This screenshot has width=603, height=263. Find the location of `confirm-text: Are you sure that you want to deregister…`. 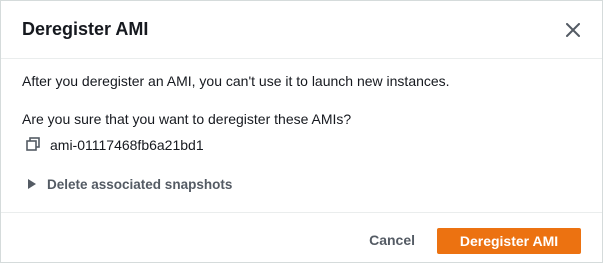

confirm-text: Are you sure that you want to deregister… is located at coordinates (187, 119).